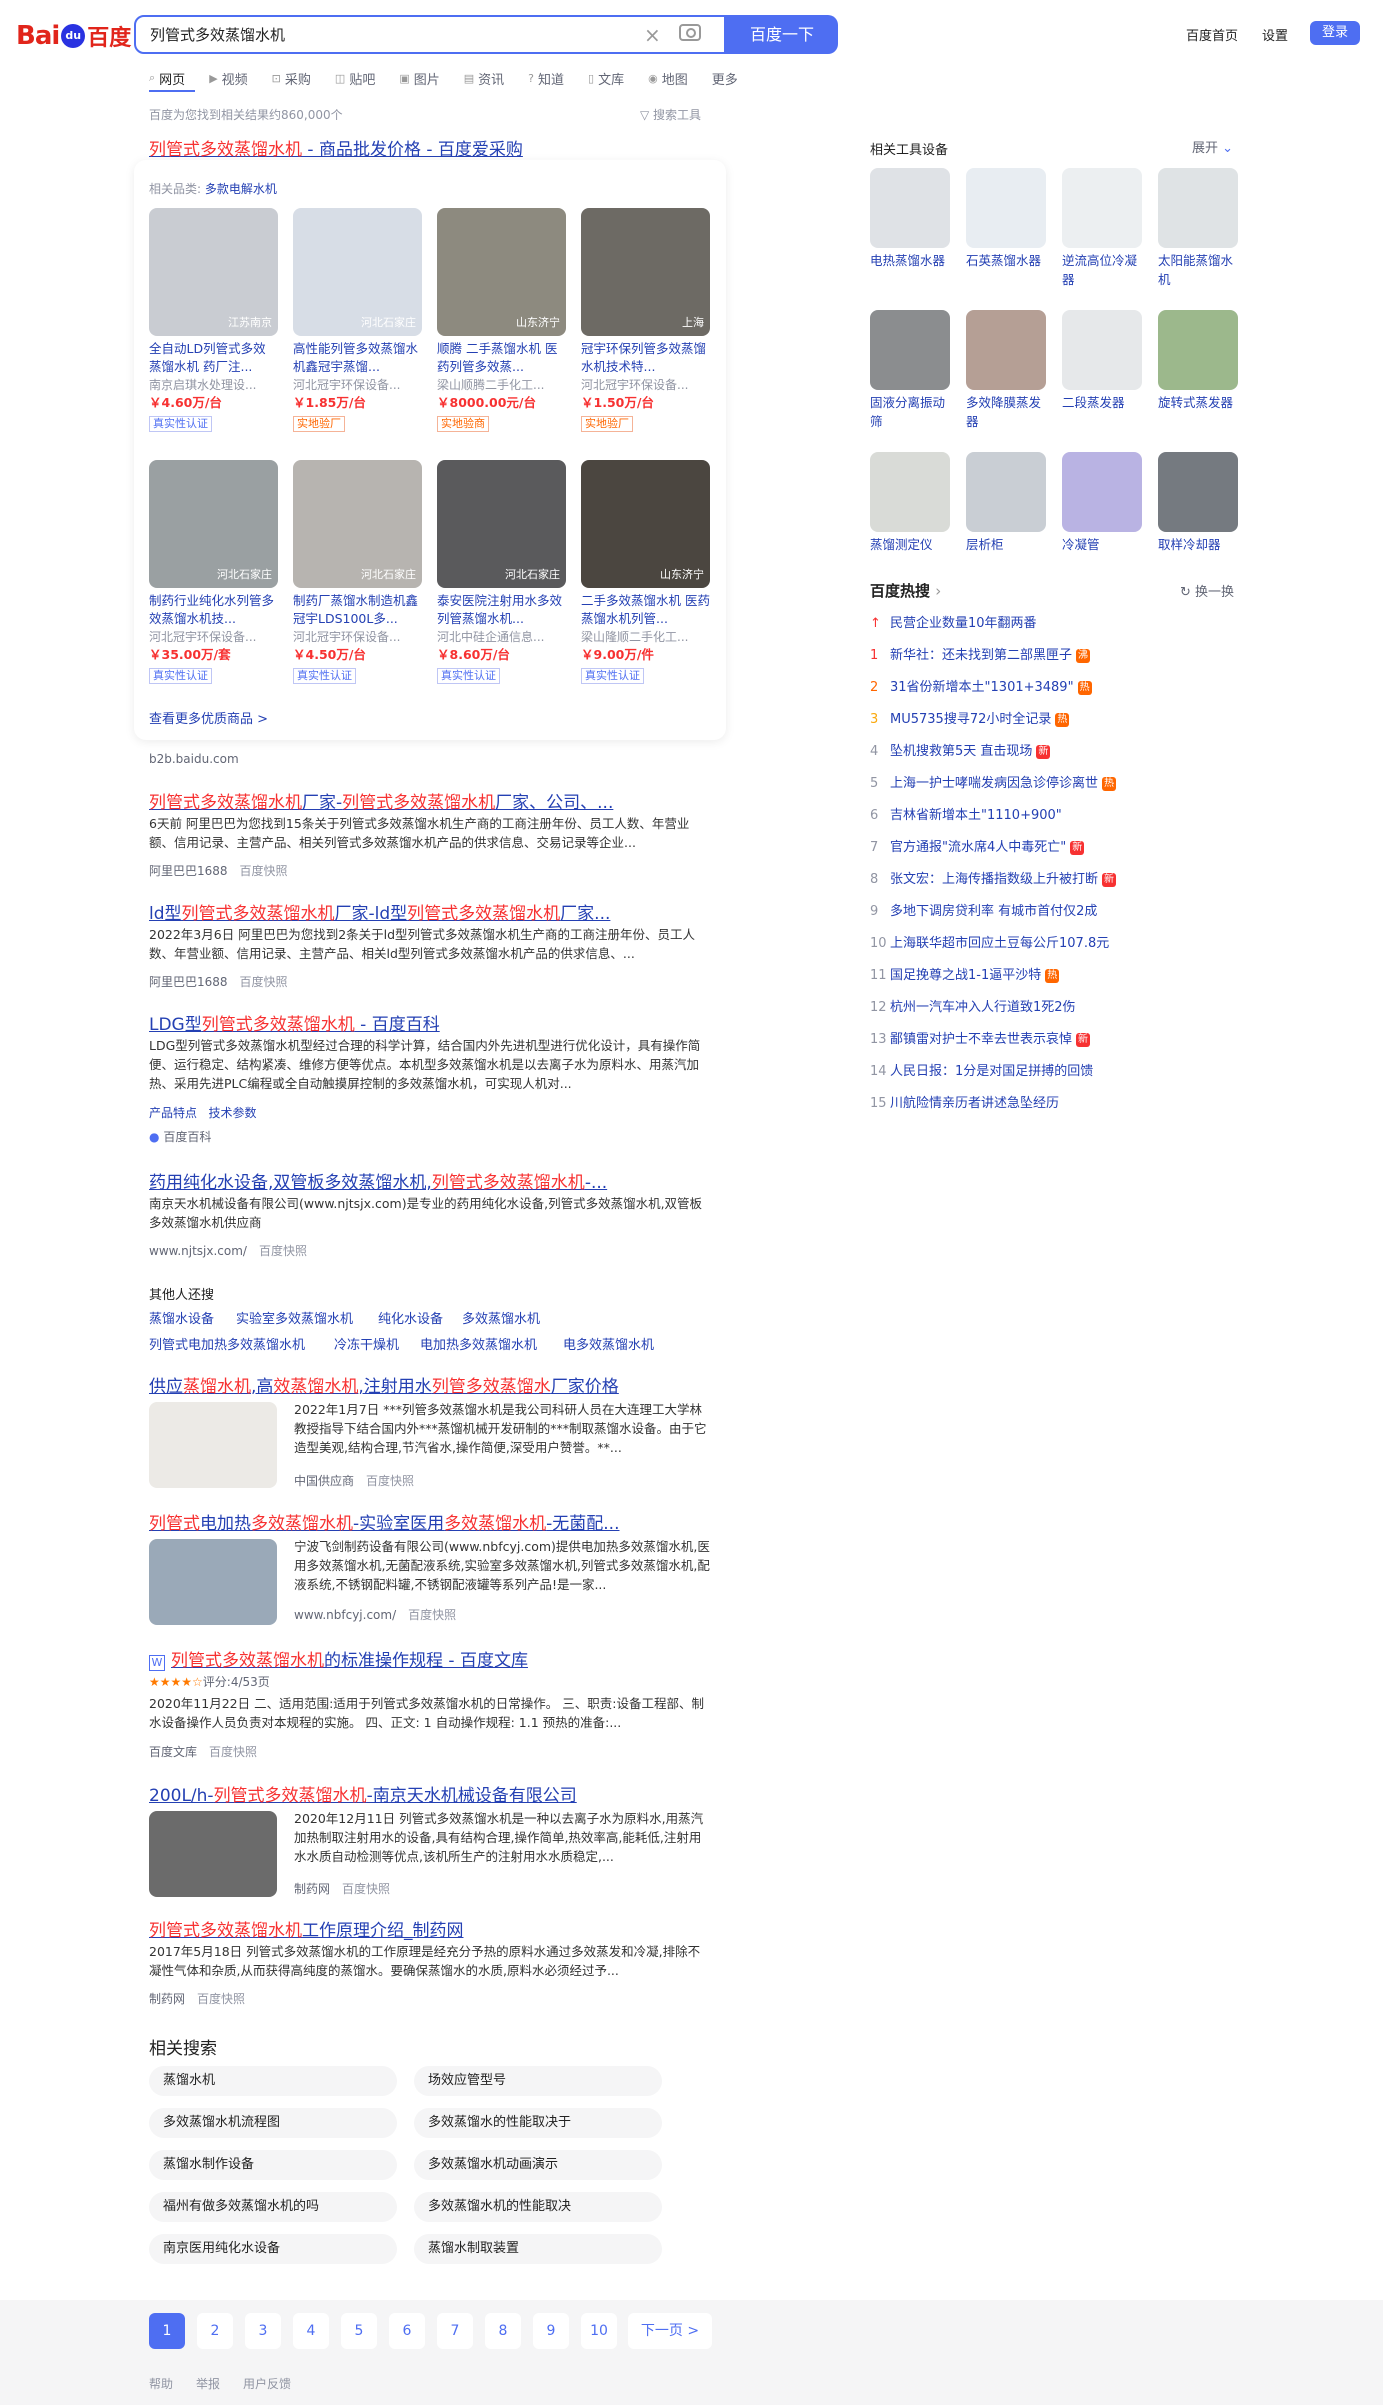 Image resolution: width=1383 pixels, height=2405 pixels. What do you see at coordinates (273, 2123) in the screenshot?
I see `related-search-item: 多效蒸馏水机流程图` at bounding box center [273, 2123].